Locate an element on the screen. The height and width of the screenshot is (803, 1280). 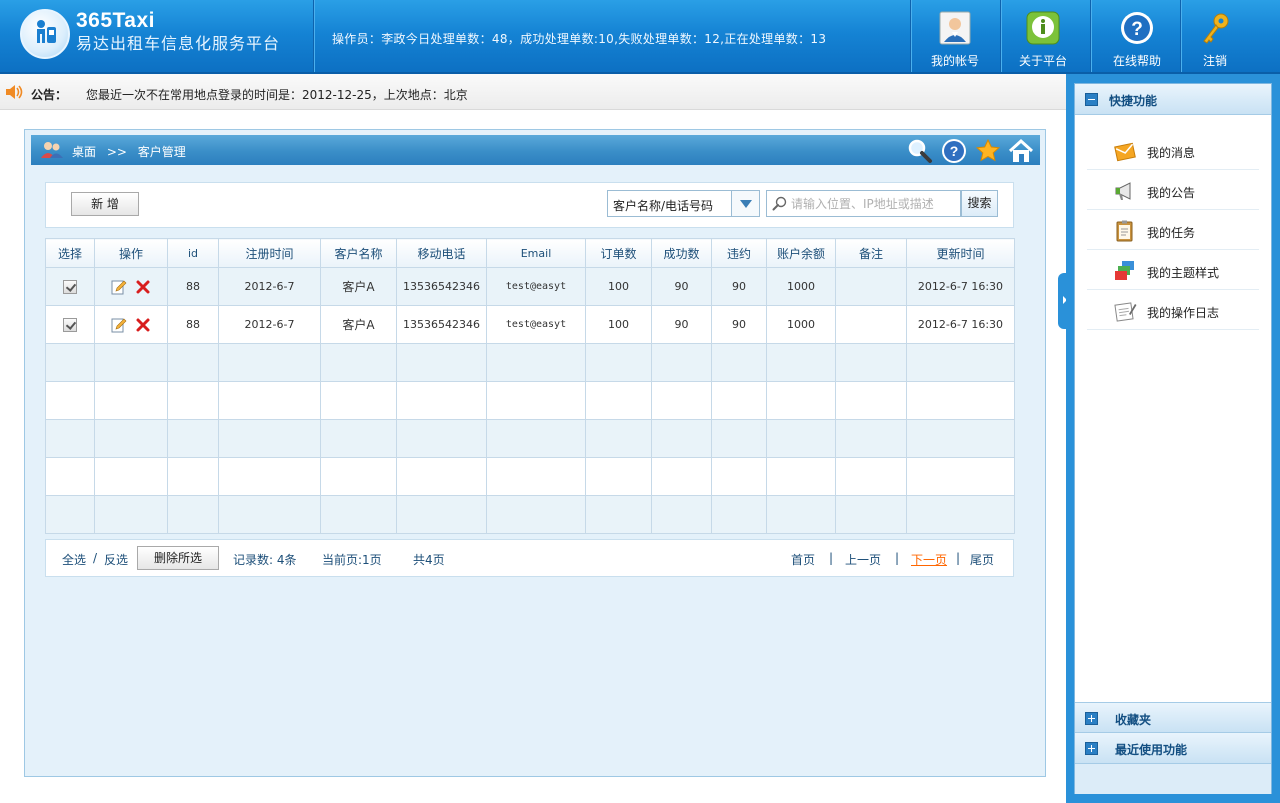
chevron-down-icon is located at coordinates (745, 203).